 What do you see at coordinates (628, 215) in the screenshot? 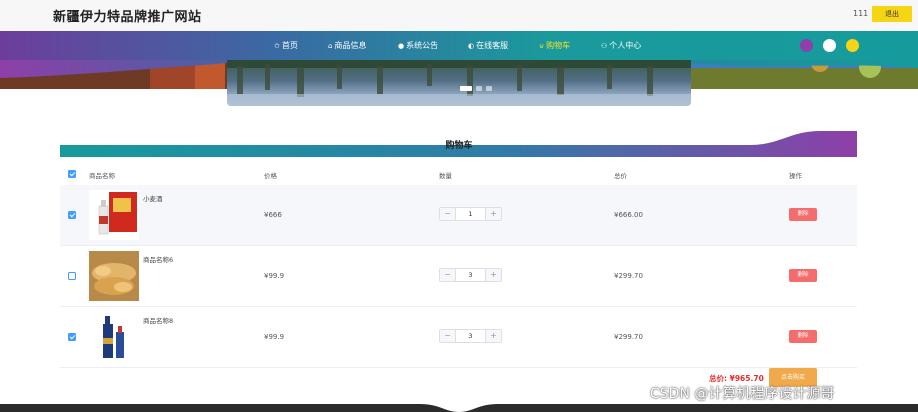
I see `row-total: ¥666.00` at bounding box center [628, 215].